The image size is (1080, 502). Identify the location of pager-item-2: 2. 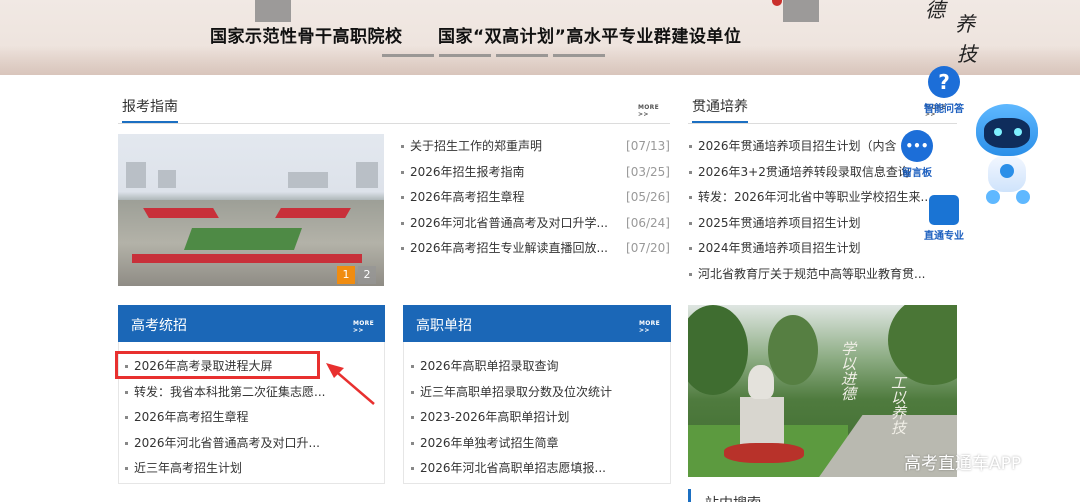
(367, 275).